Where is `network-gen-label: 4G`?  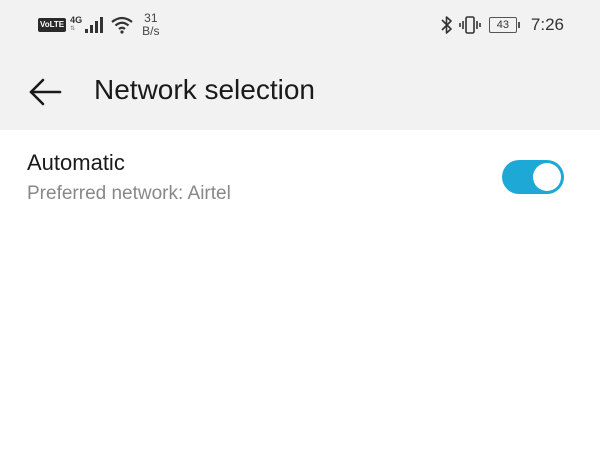 network-gen-label: 4G is located at coordinates (76, 20).